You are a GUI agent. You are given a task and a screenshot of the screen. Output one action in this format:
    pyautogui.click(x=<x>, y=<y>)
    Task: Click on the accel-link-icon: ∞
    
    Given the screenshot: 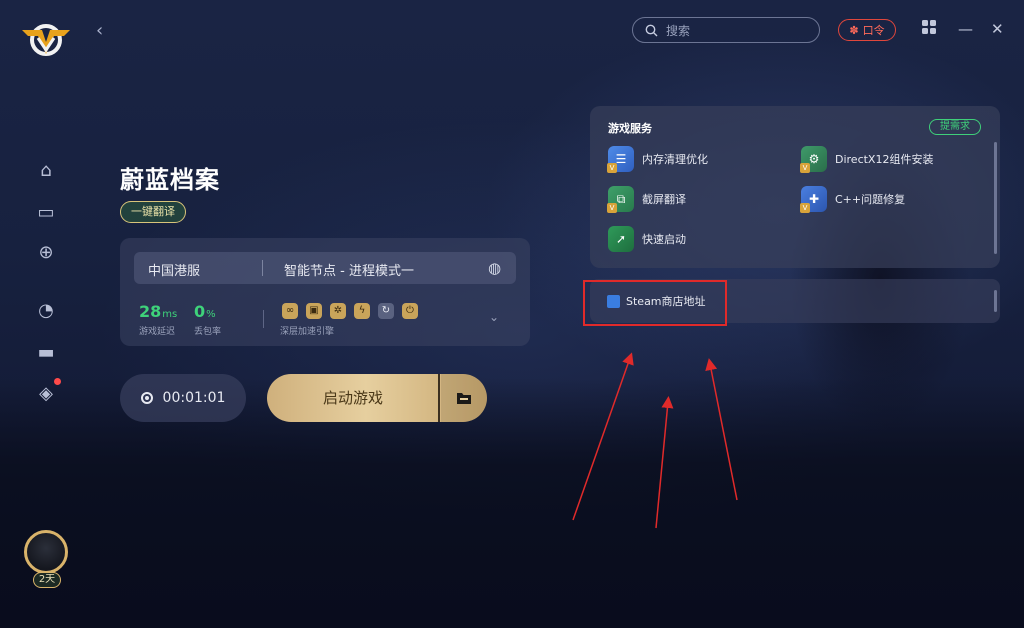 What is the action you would take?
    pyautogui.click(x=290, y=311)
    